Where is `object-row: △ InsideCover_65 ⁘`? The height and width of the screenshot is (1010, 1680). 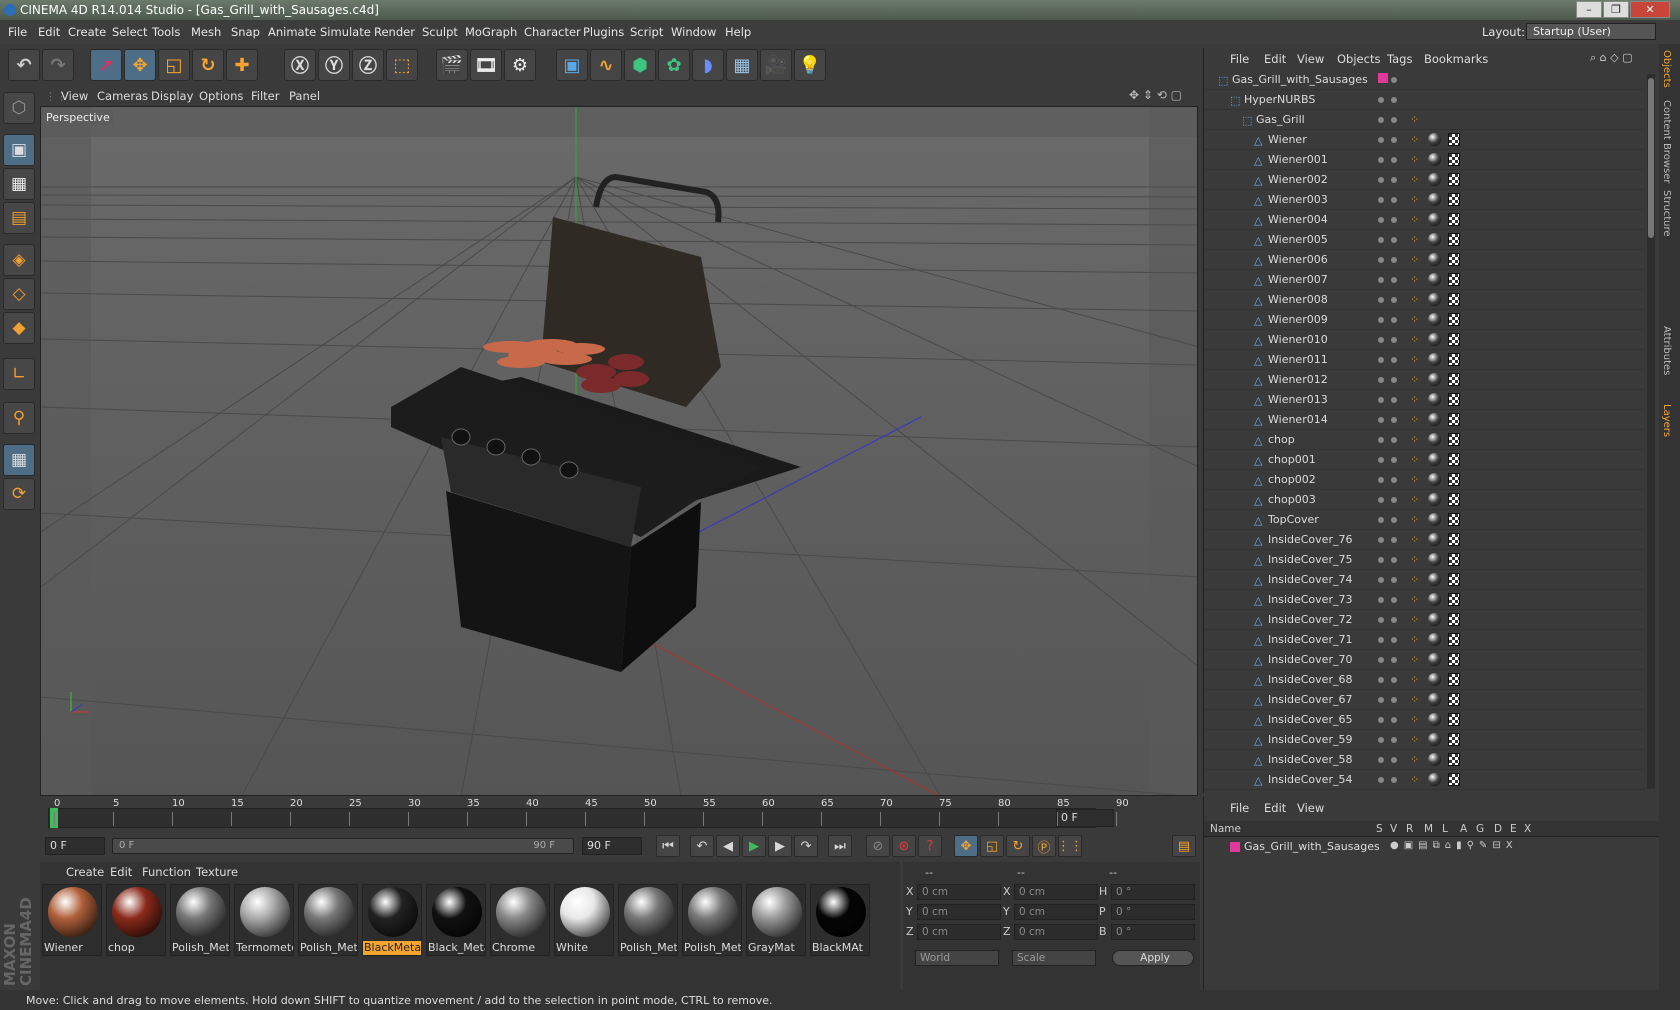
object-row: △ InsideCover_65 ⁘ is located at coordinates (1424, 720).